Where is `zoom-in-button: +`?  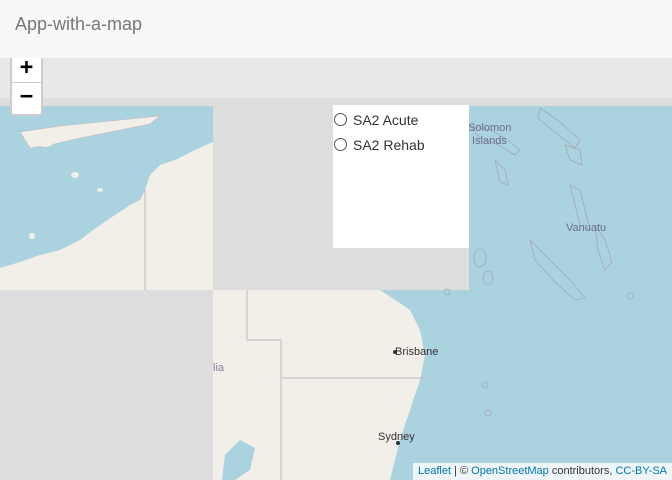
zoom-in-button: + is located at coordinates (26, 70).